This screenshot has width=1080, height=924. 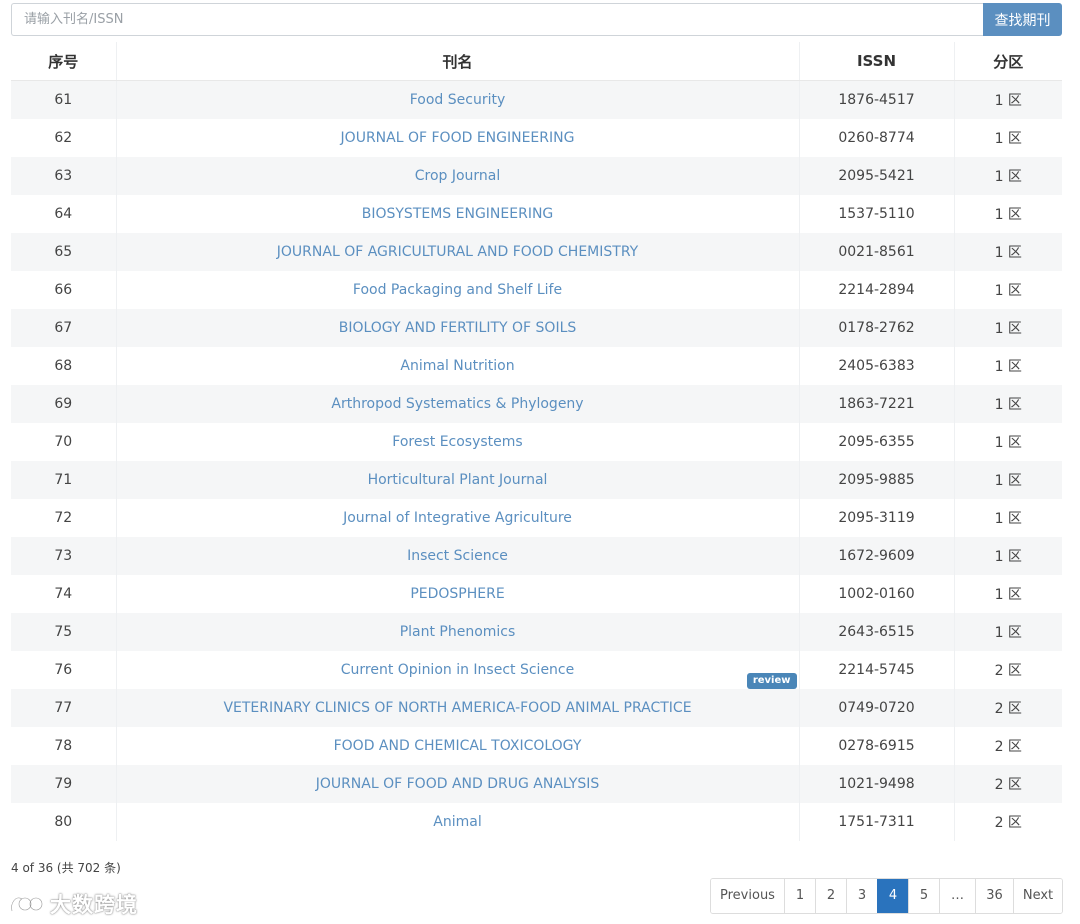 What do you see at coordinates (876, 99) in the screenshot?
I see `row-issn: 1876-4517` at bounding box center [876, 99].